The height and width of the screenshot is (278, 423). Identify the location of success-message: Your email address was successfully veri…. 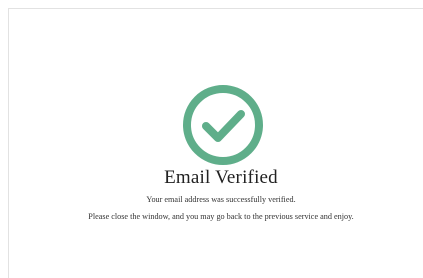
(221, 199).